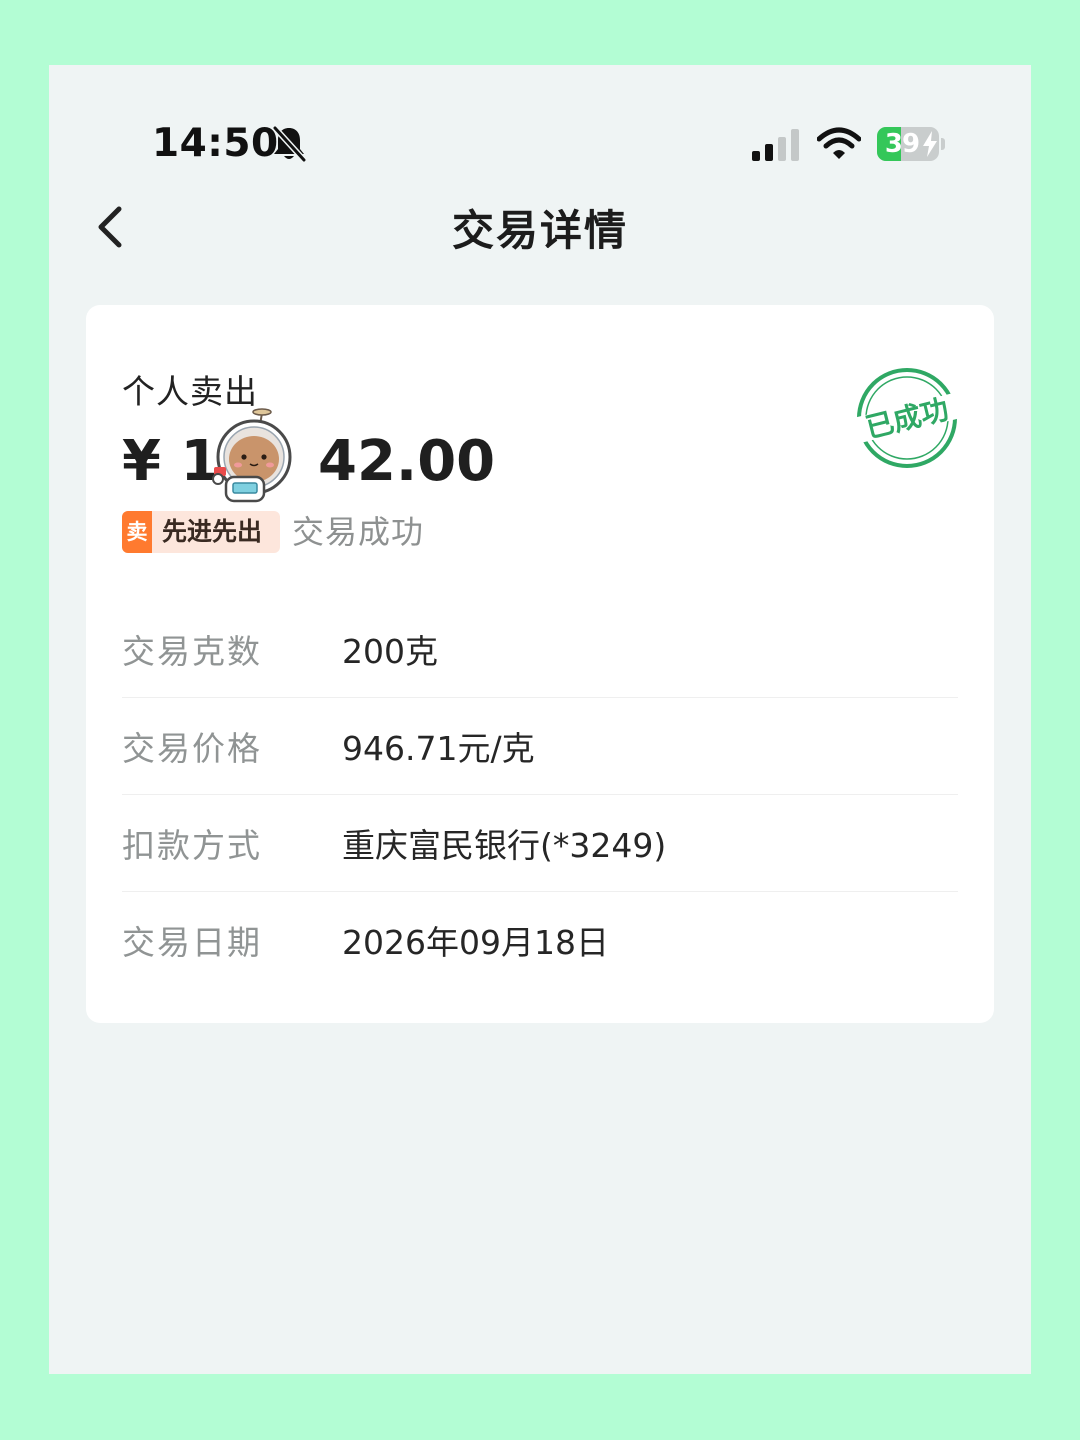 Image resolution: width=1080 pixels, height=1440 pixels. Describe the element at coordinates (540, 649) in the screenshot. I see `detail-row-weight: 交易克数 200克` at that location.